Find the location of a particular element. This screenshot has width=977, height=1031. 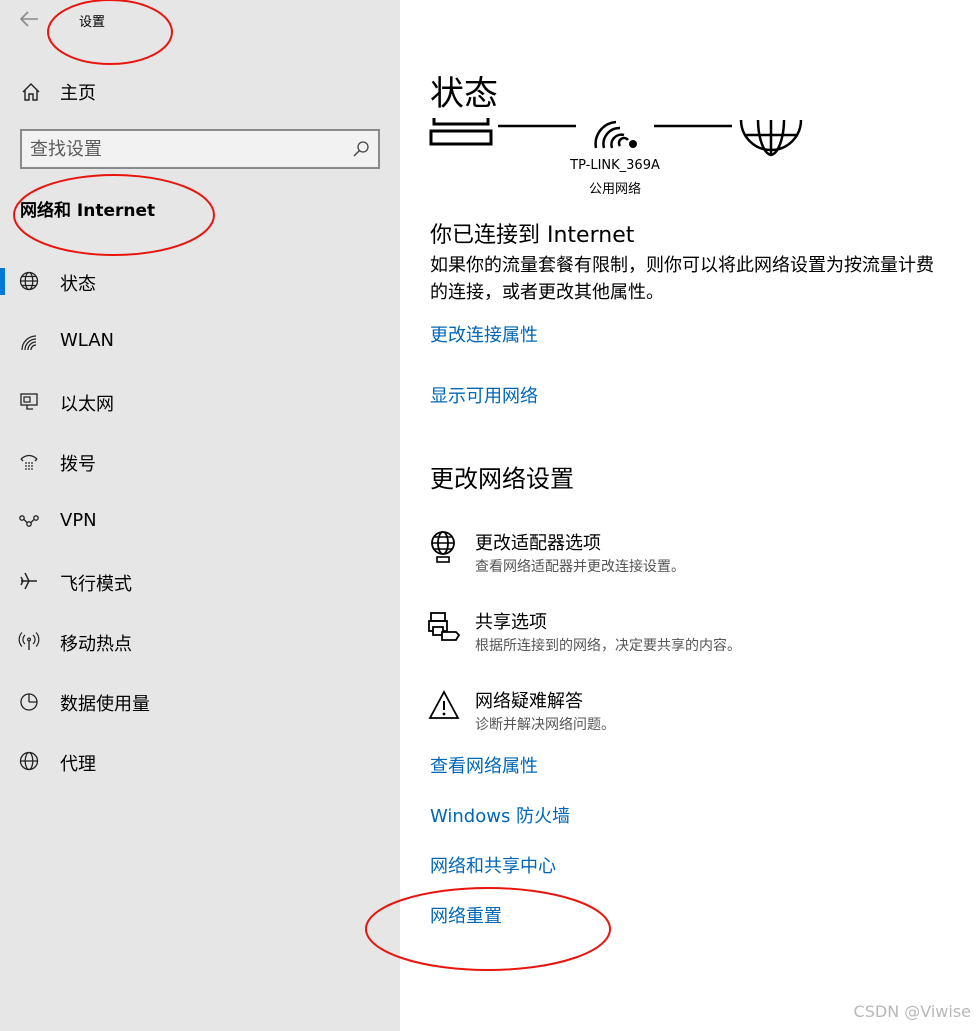

option-description: 查看网络适配器并更改连接设置。 is located at coordinates (580, 567).